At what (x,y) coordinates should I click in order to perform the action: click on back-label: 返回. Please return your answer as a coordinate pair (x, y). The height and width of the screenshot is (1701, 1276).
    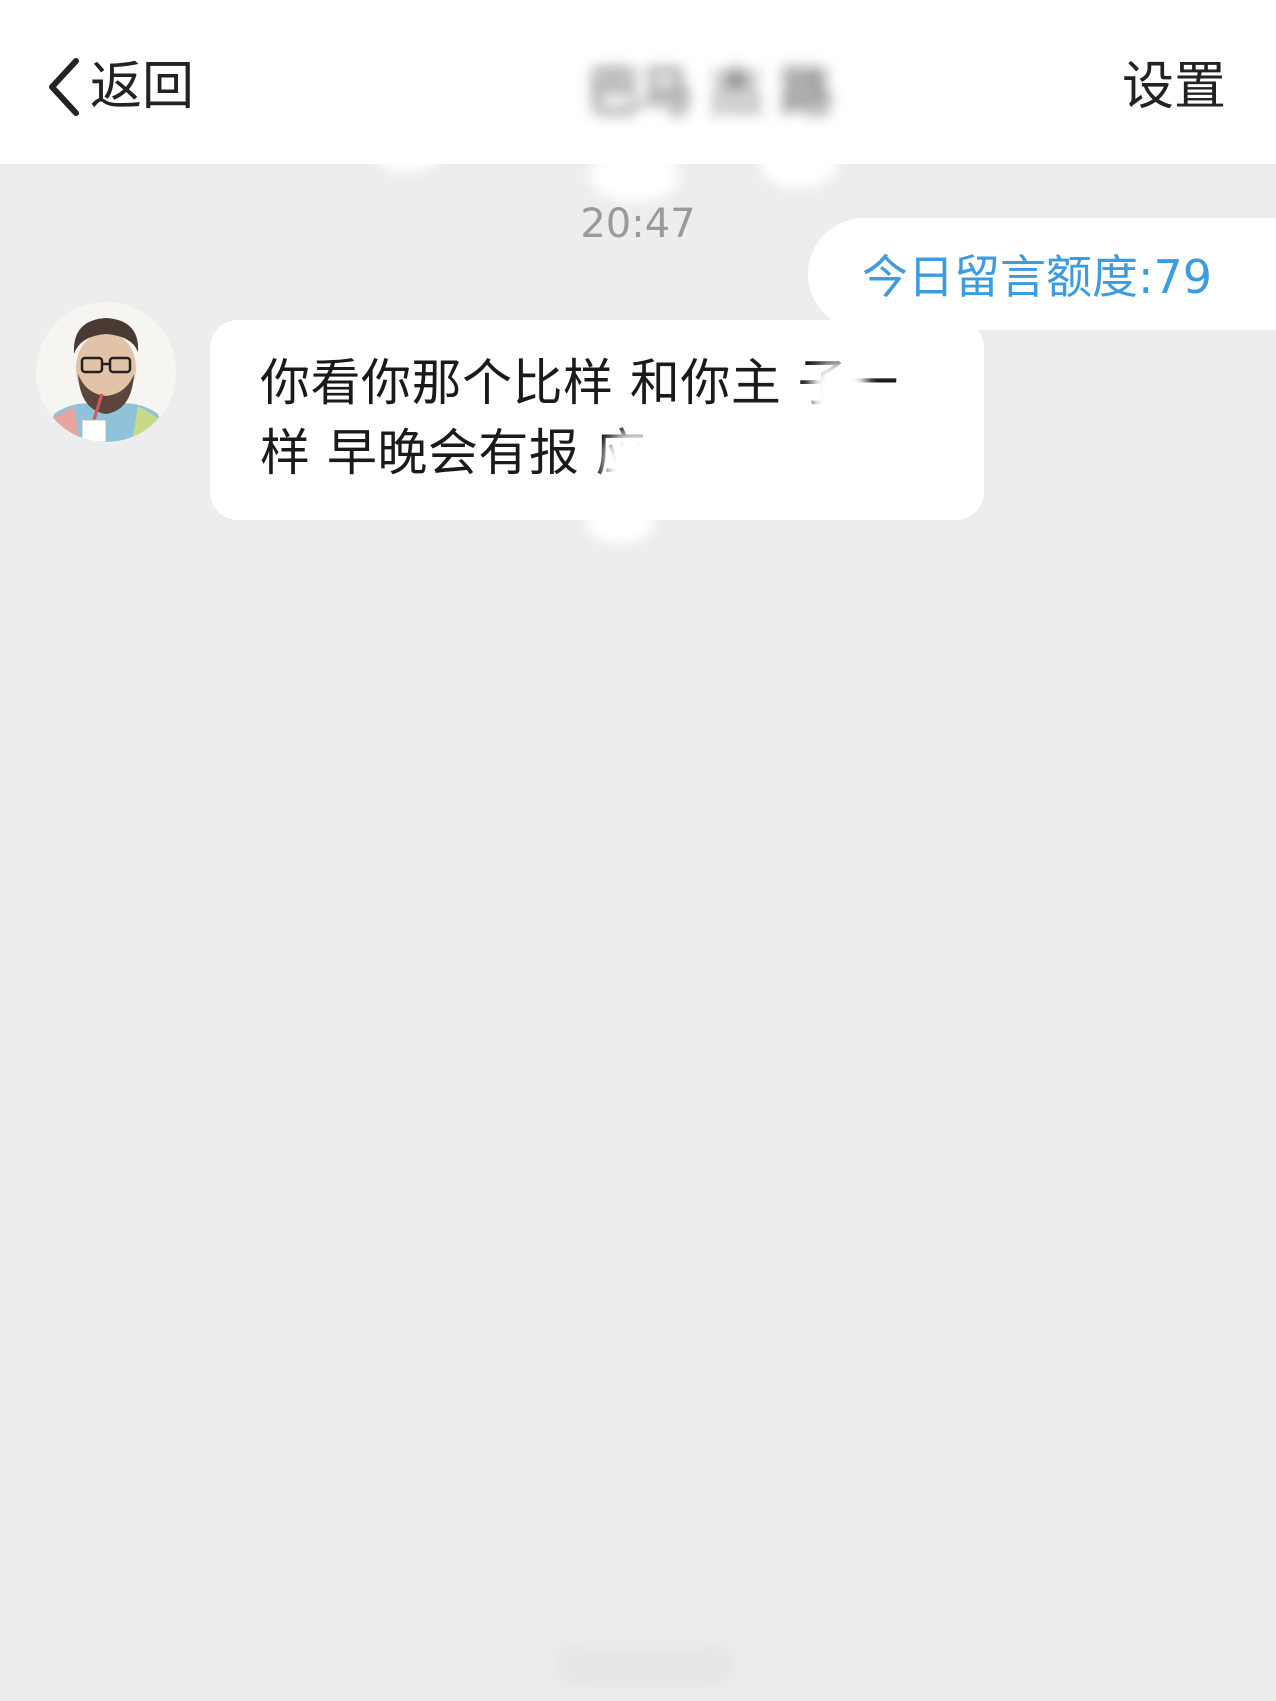
    Looking at the image, I should click on (142, 87).